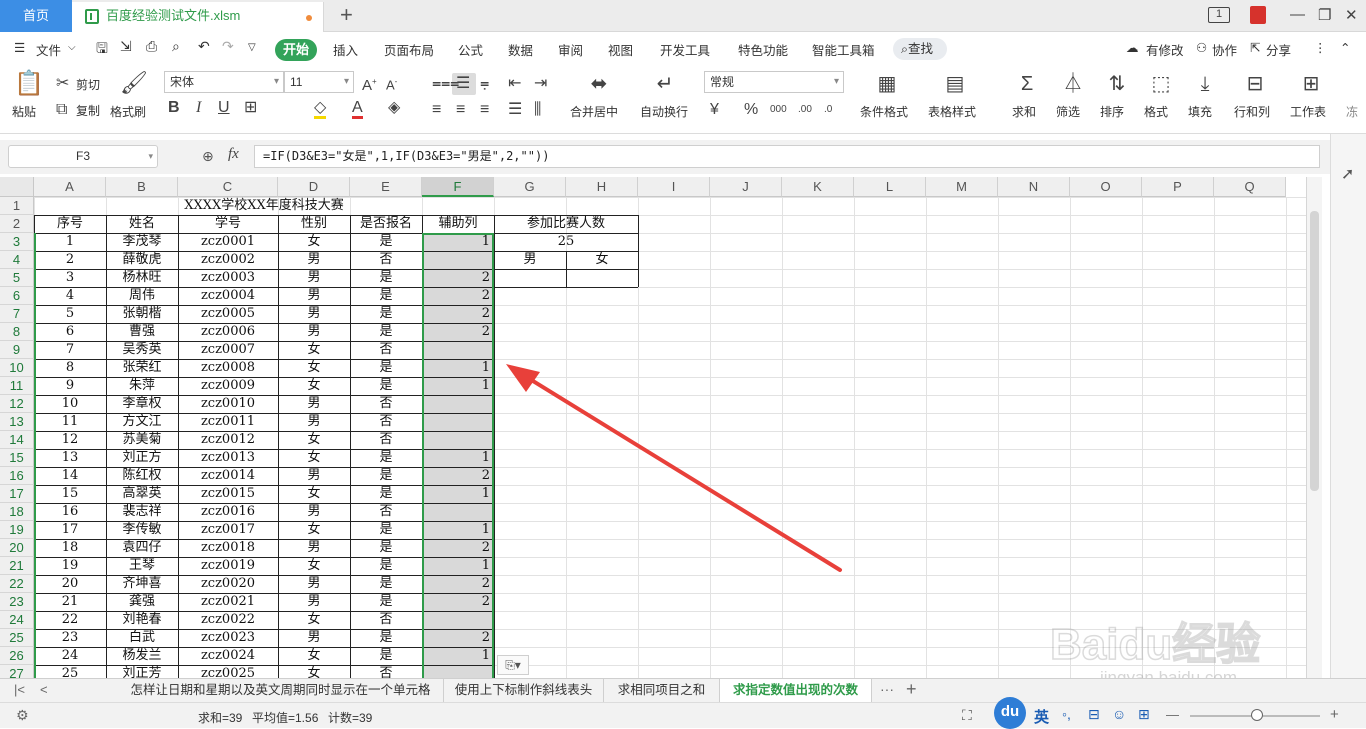  What do you see at coordinates (174, 108) in the screenshot?
I see `bold-button: B` at bounding box center [174, 108].